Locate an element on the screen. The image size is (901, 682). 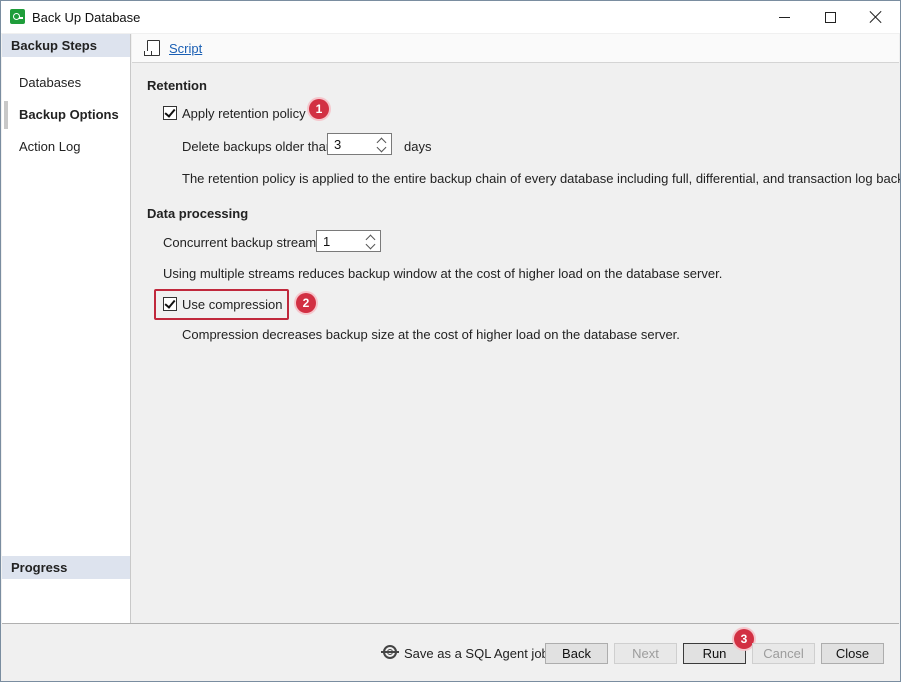
window-title: Back Up Database is located at coordinates (86, 17).